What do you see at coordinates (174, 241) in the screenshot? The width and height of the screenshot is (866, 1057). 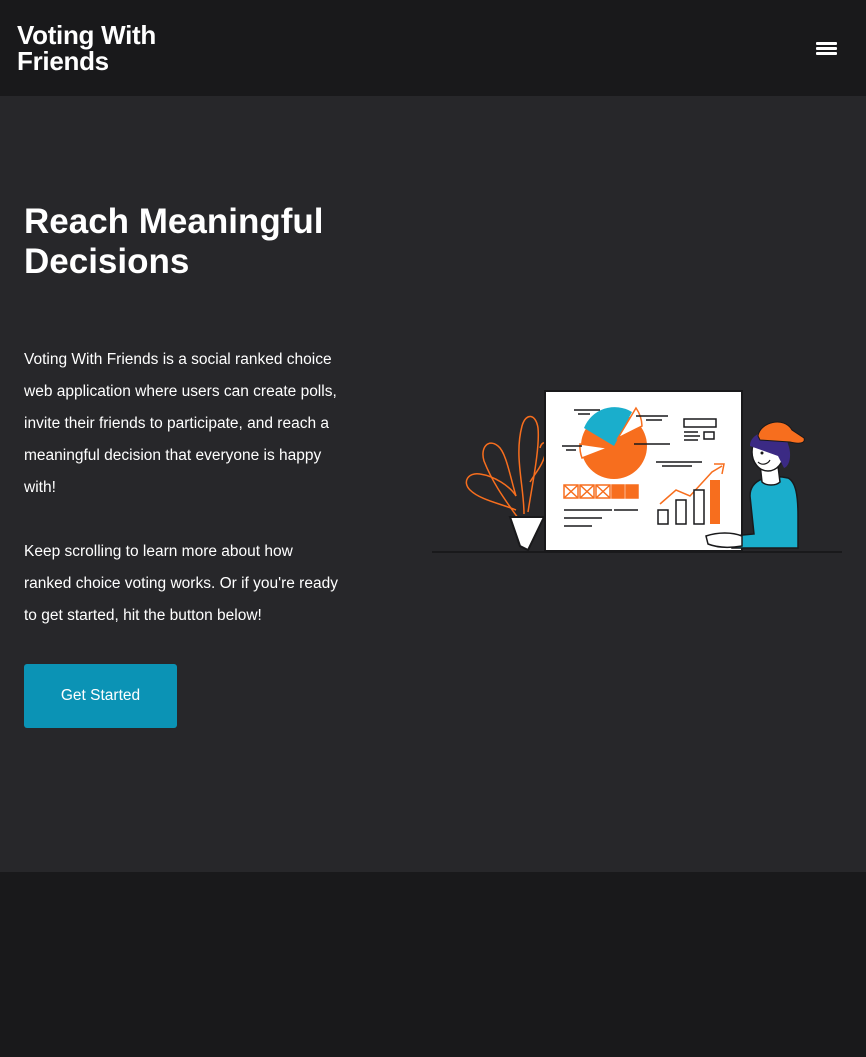 I see `hero-title: Reach Meaningful Decisions` at bounding box center [174, 241].